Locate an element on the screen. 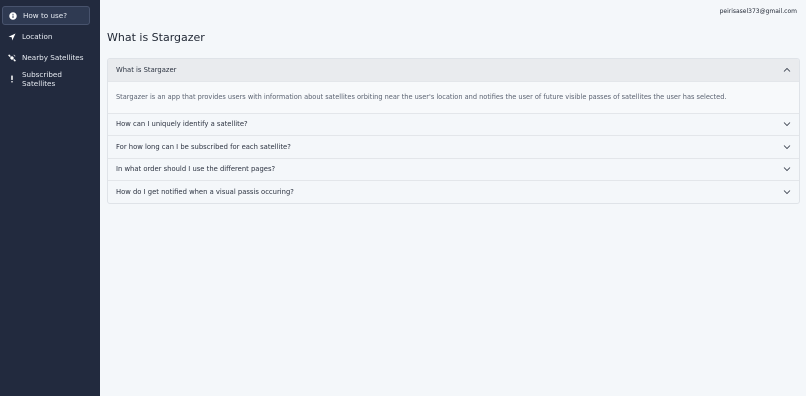 Image resolution: width=806 pixels, height=396 pixels. satellite-icon is located at coordinates (12, 57).